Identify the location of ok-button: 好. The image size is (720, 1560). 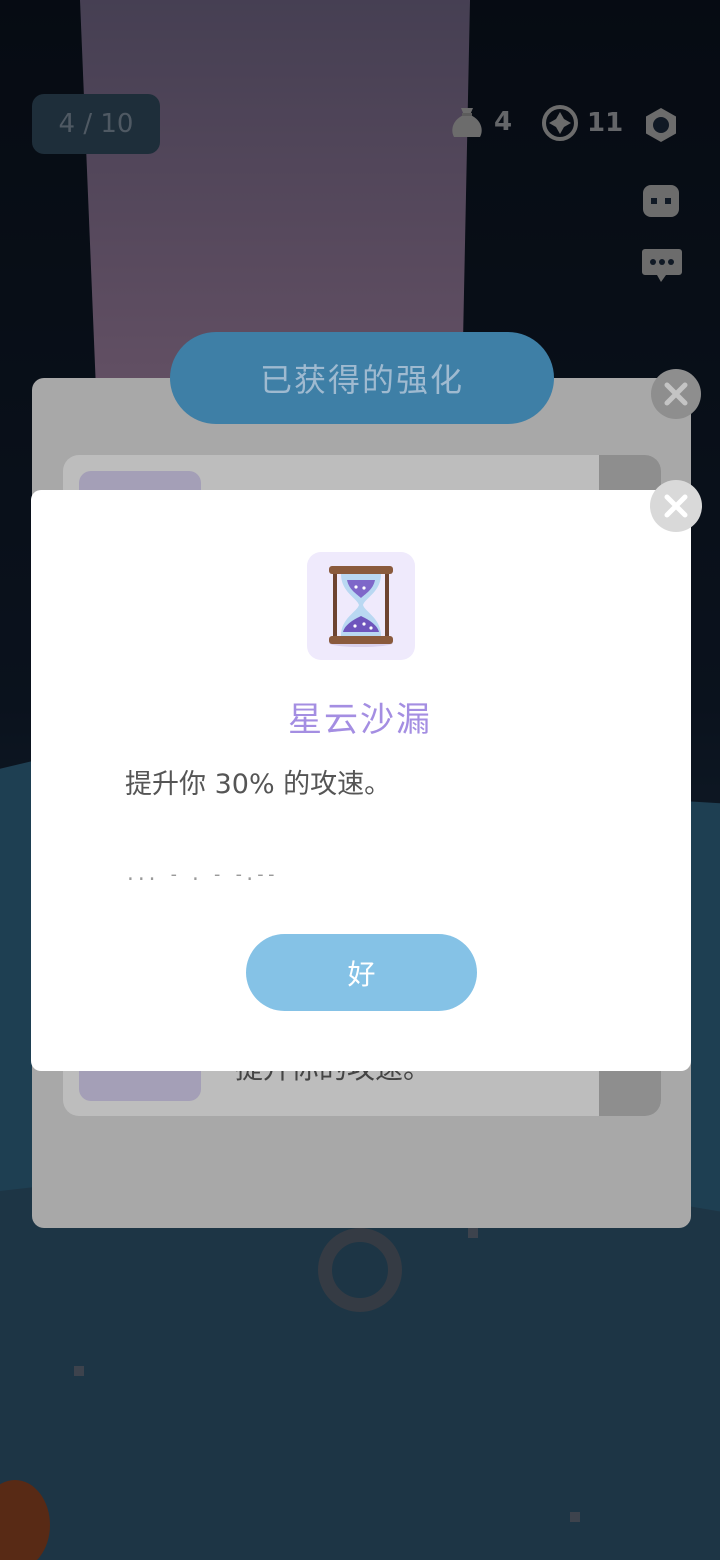
(361, 972).